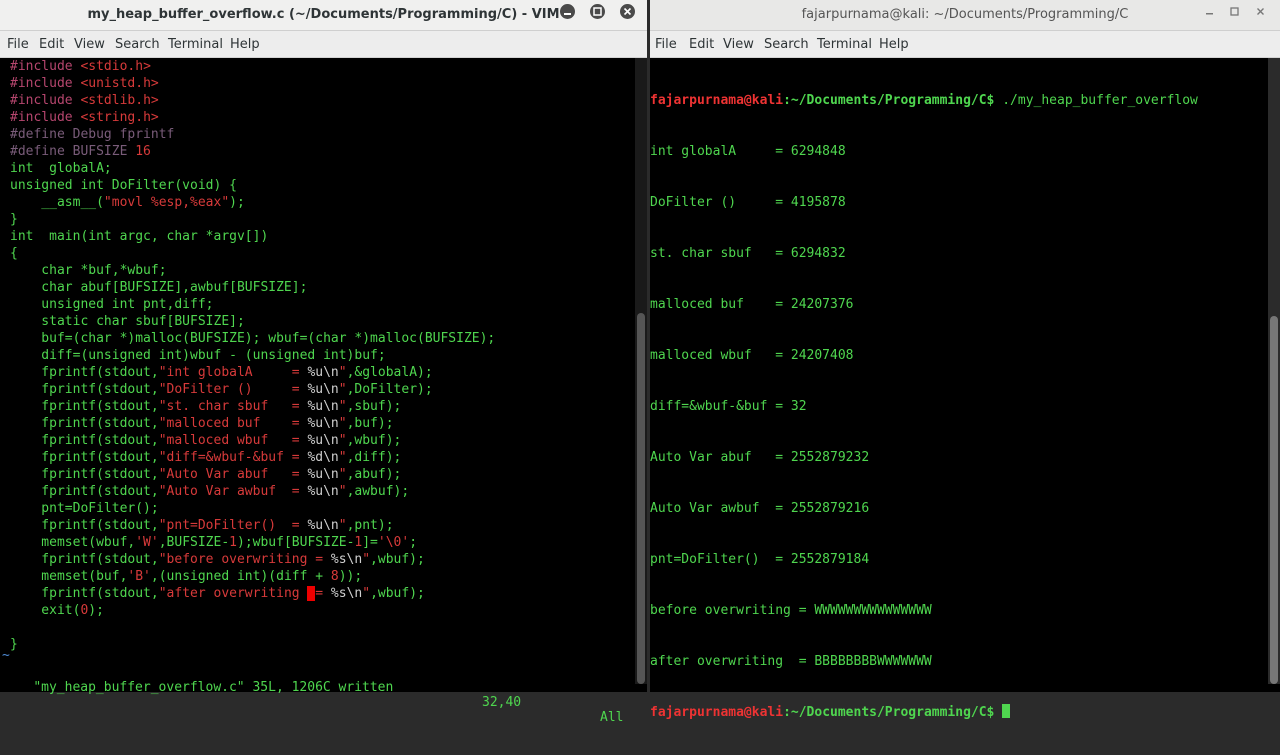  Describe the element at coordinates (233, 457) in the screenshot. I see `code-token: "diff=&wbuf-&buf =` at that location.